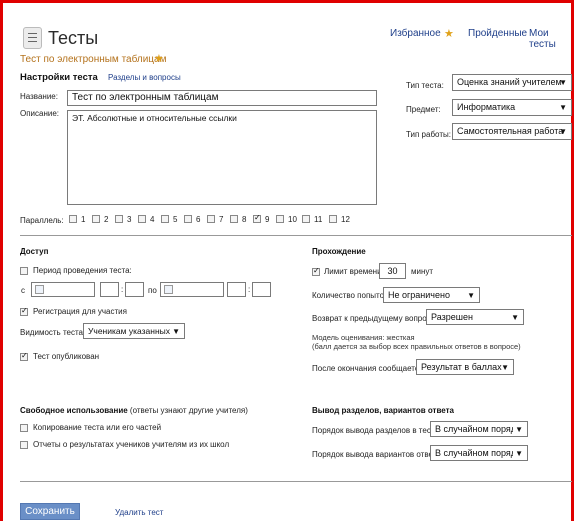 Image resolution: width=580 pixels, height=521 pixels. I want to click on work-type-select: Самостоятельная работа ▼, so click(512, 131).